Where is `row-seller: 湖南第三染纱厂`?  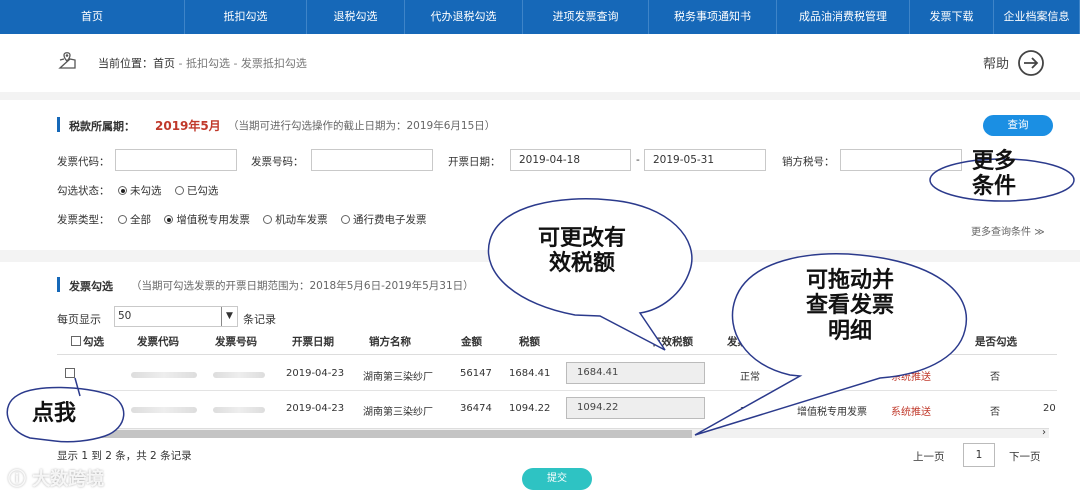 row-seller: 湖南第三染纱厂 is located at coordinates (398, 377).